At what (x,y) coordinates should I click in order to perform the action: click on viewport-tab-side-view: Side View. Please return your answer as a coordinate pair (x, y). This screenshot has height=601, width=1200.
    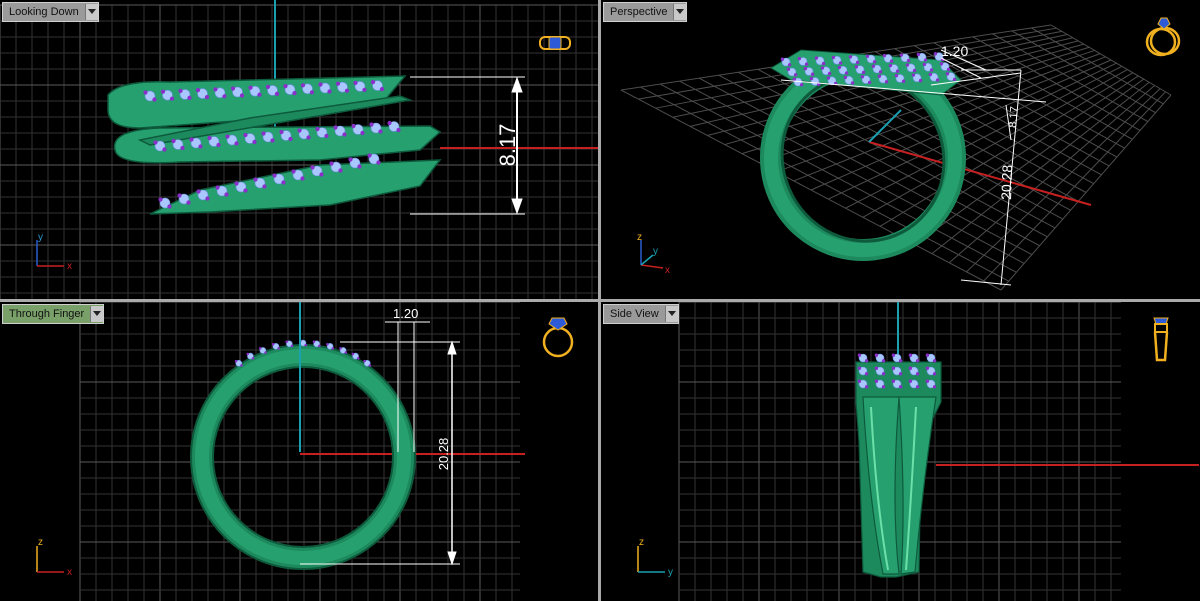
    Looking at the image, I should click on (641, 314).